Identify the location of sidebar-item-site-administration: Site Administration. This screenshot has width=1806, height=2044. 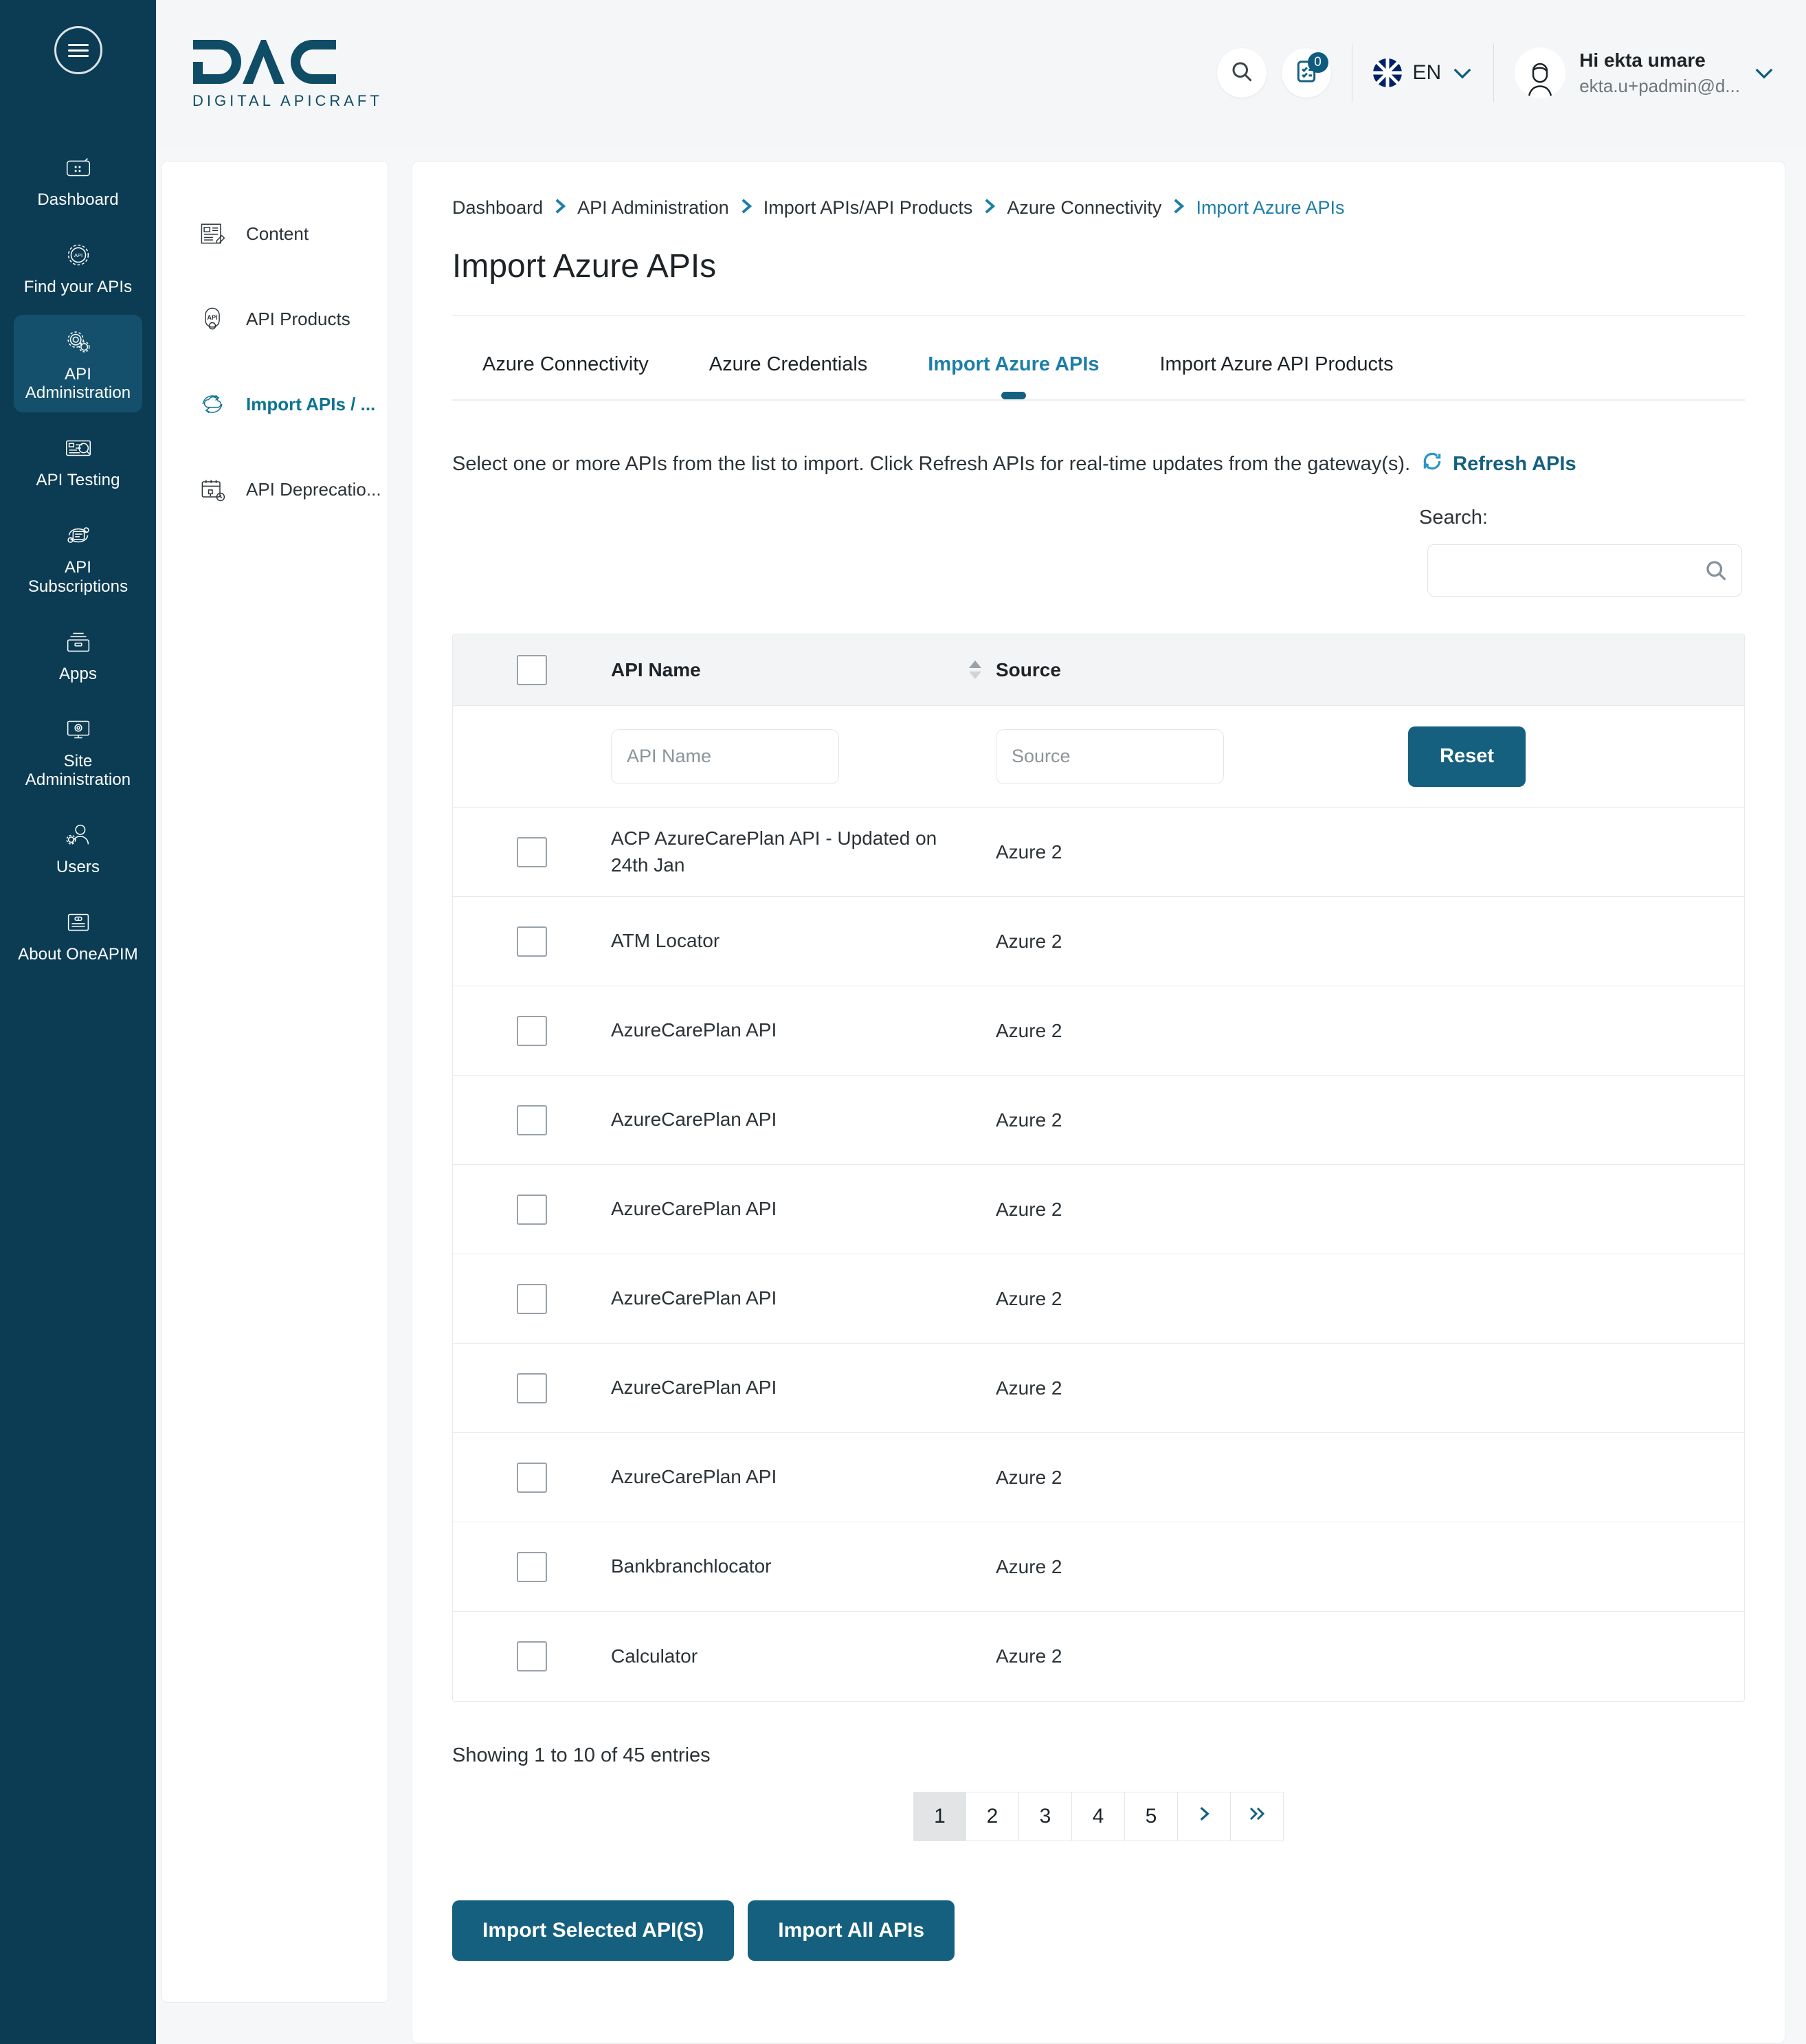
(78, 751).